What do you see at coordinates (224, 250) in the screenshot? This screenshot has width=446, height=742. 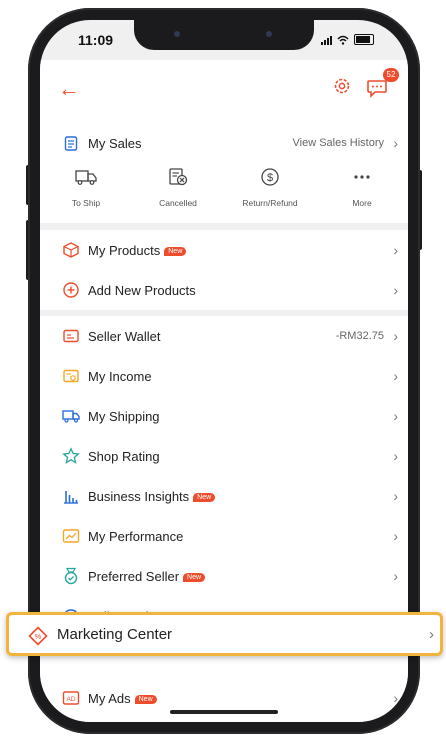 I see `menu-item-my-products: My Products New ›` at bounding box center [224, 250].